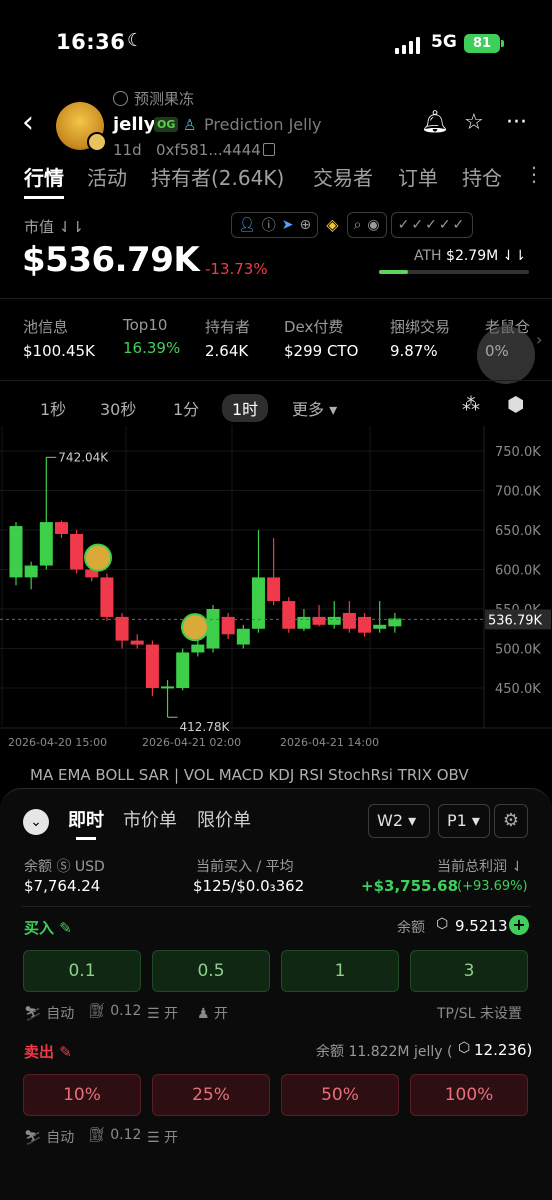  Describe the element at coordinates (107, 176) in the screenshot. I see `tab-activity: 活动` at that location.